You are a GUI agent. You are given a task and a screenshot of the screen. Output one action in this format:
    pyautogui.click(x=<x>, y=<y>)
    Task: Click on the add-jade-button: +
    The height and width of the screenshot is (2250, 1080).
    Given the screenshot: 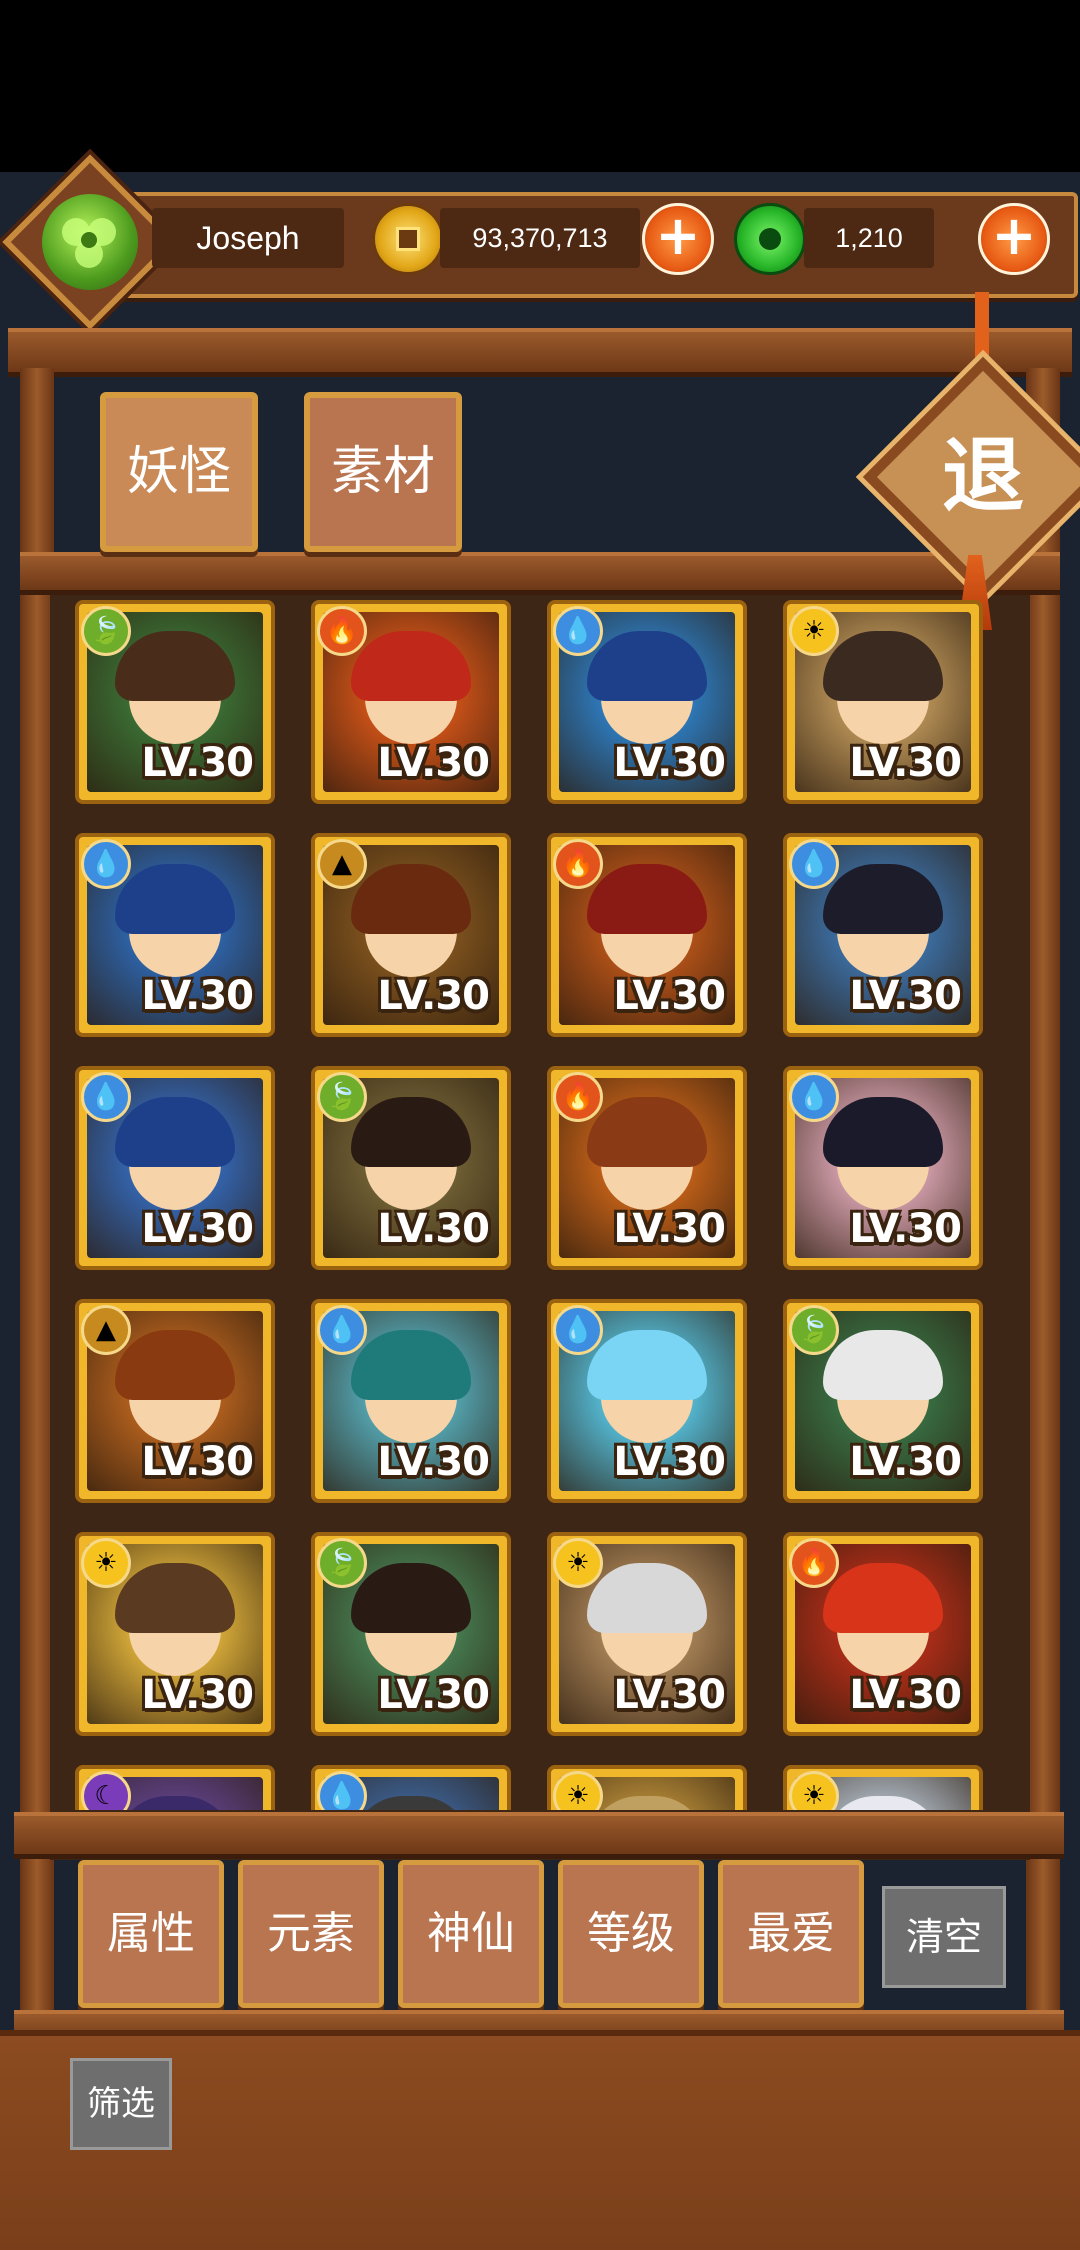 What is the action you would take?
    pyautogui.click(x=1014, y=239)
    